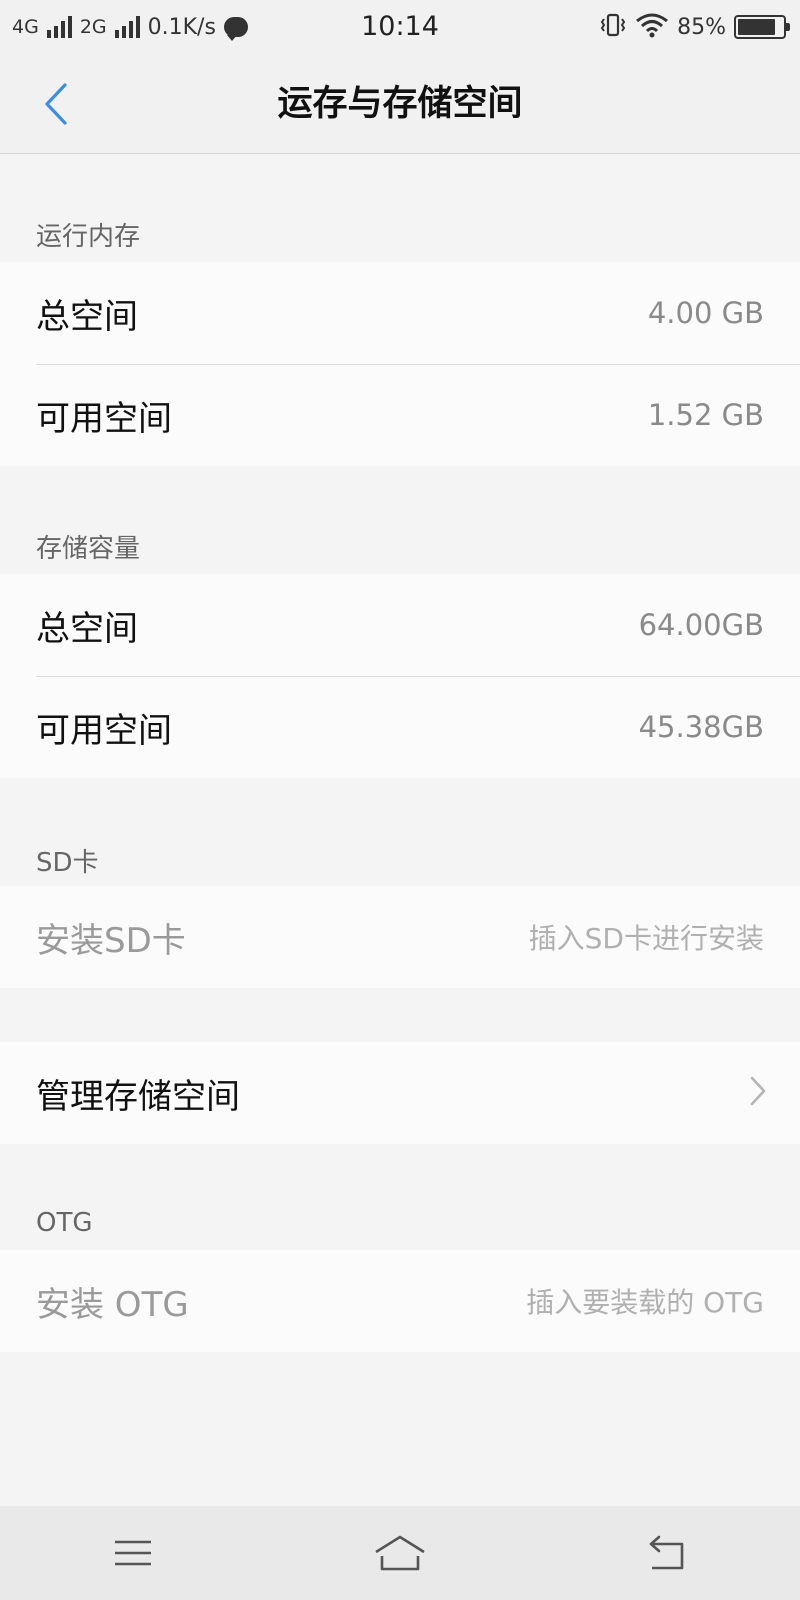  Describe the element at coordinates (235, 29) in the screenshot. I see `chat-bubble-icon` at that location.